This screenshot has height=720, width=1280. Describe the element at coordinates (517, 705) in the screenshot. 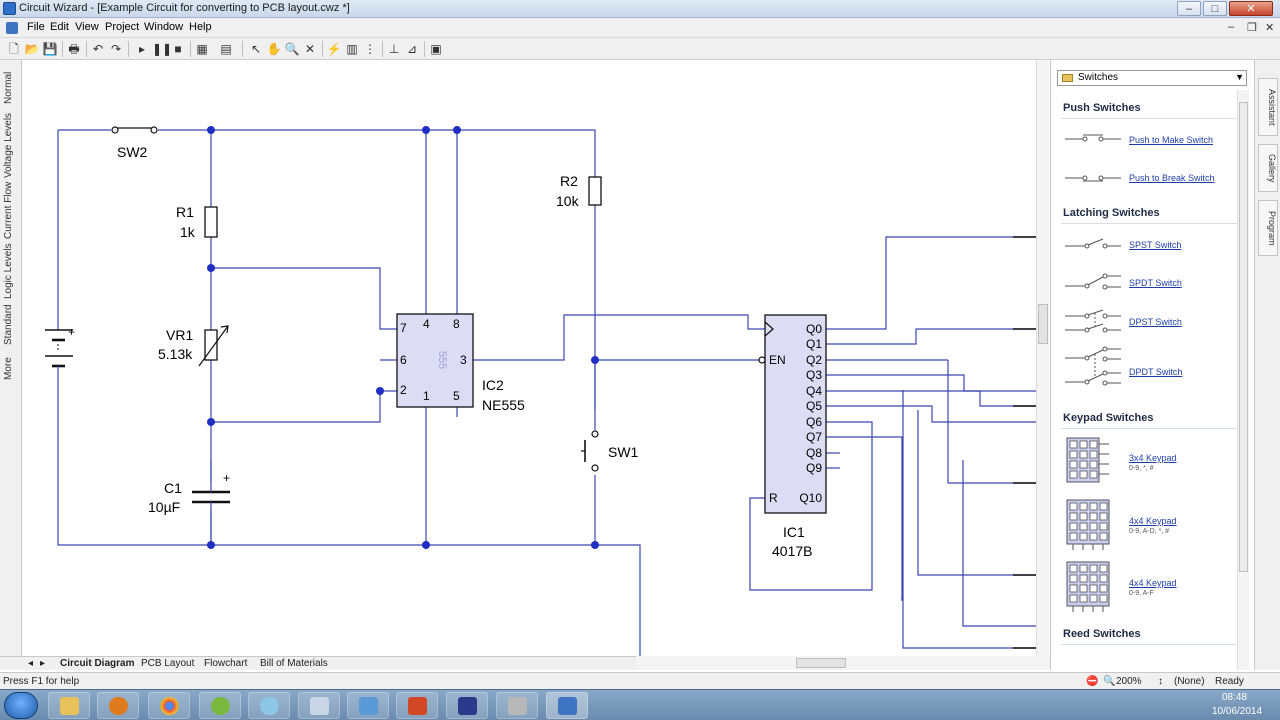

I see `app-taskbar-button` at that location.